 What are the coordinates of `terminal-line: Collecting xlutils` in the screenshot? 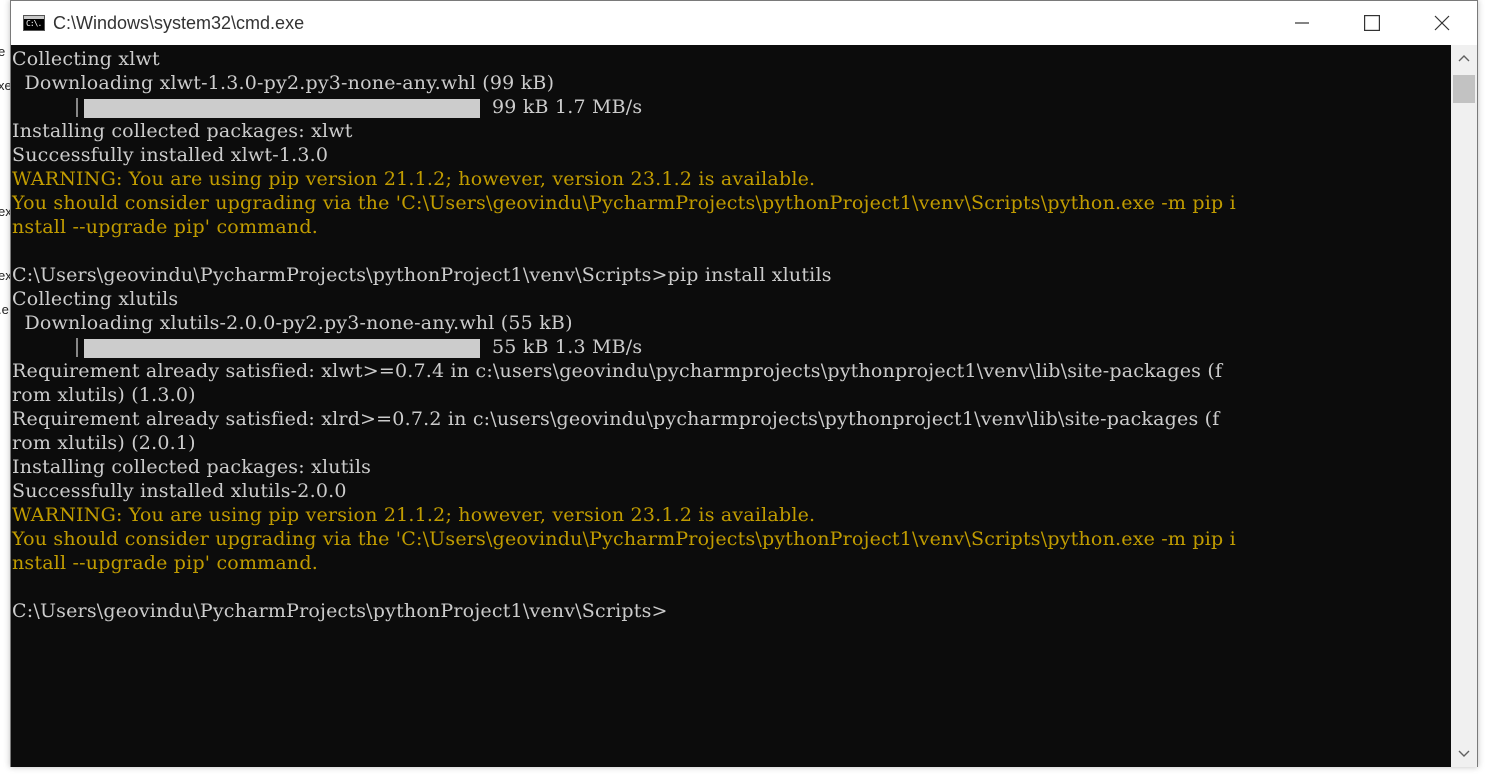 It's located at (95, 299).